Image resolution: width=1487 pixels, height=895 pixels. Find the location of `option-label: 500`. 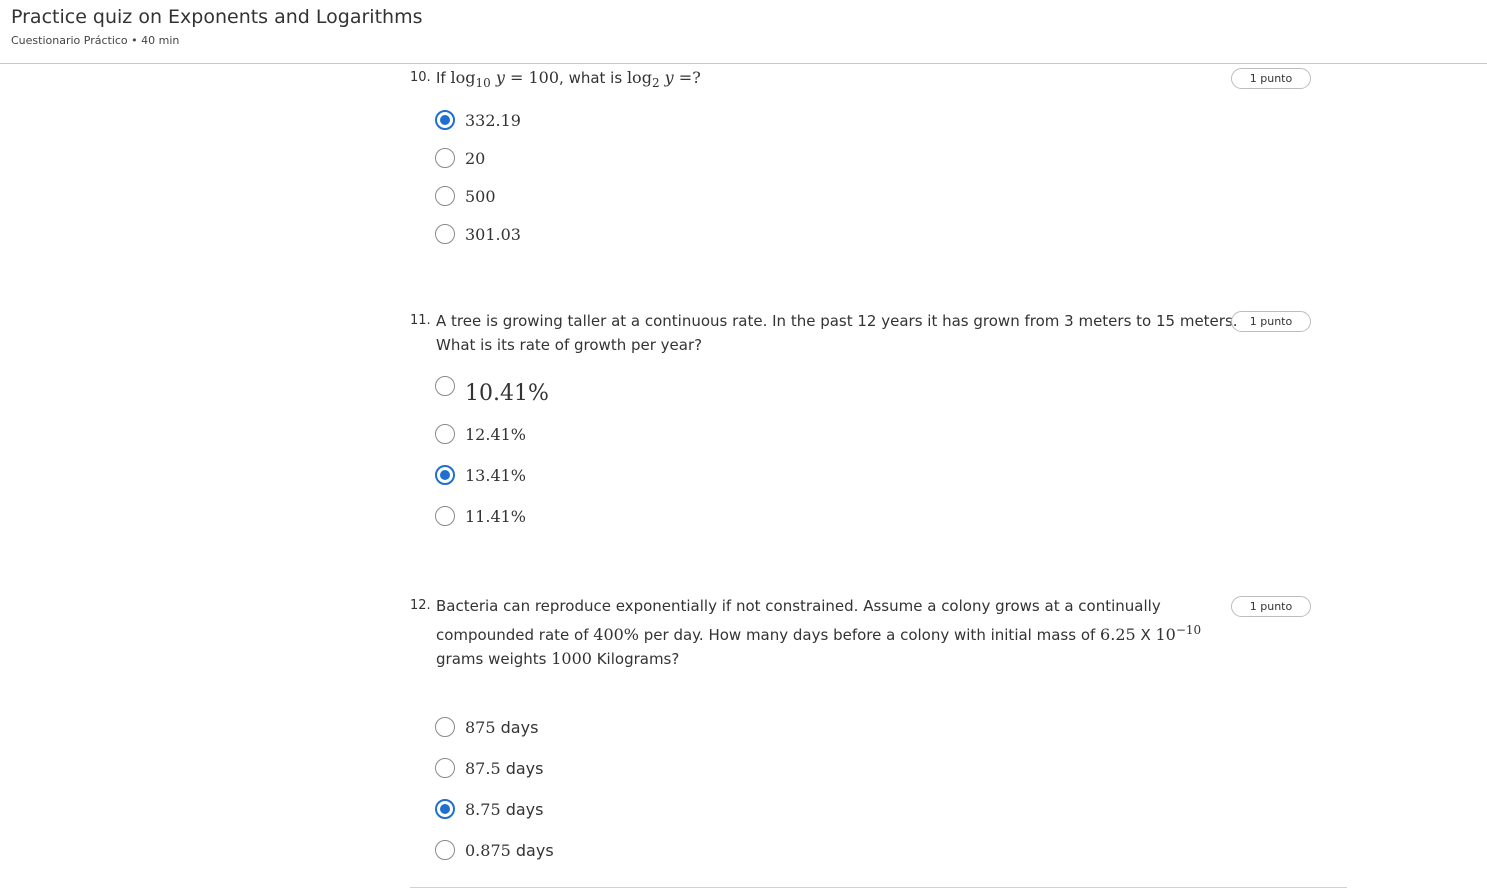

option-label: 500 is located at coordinates (480, 196).